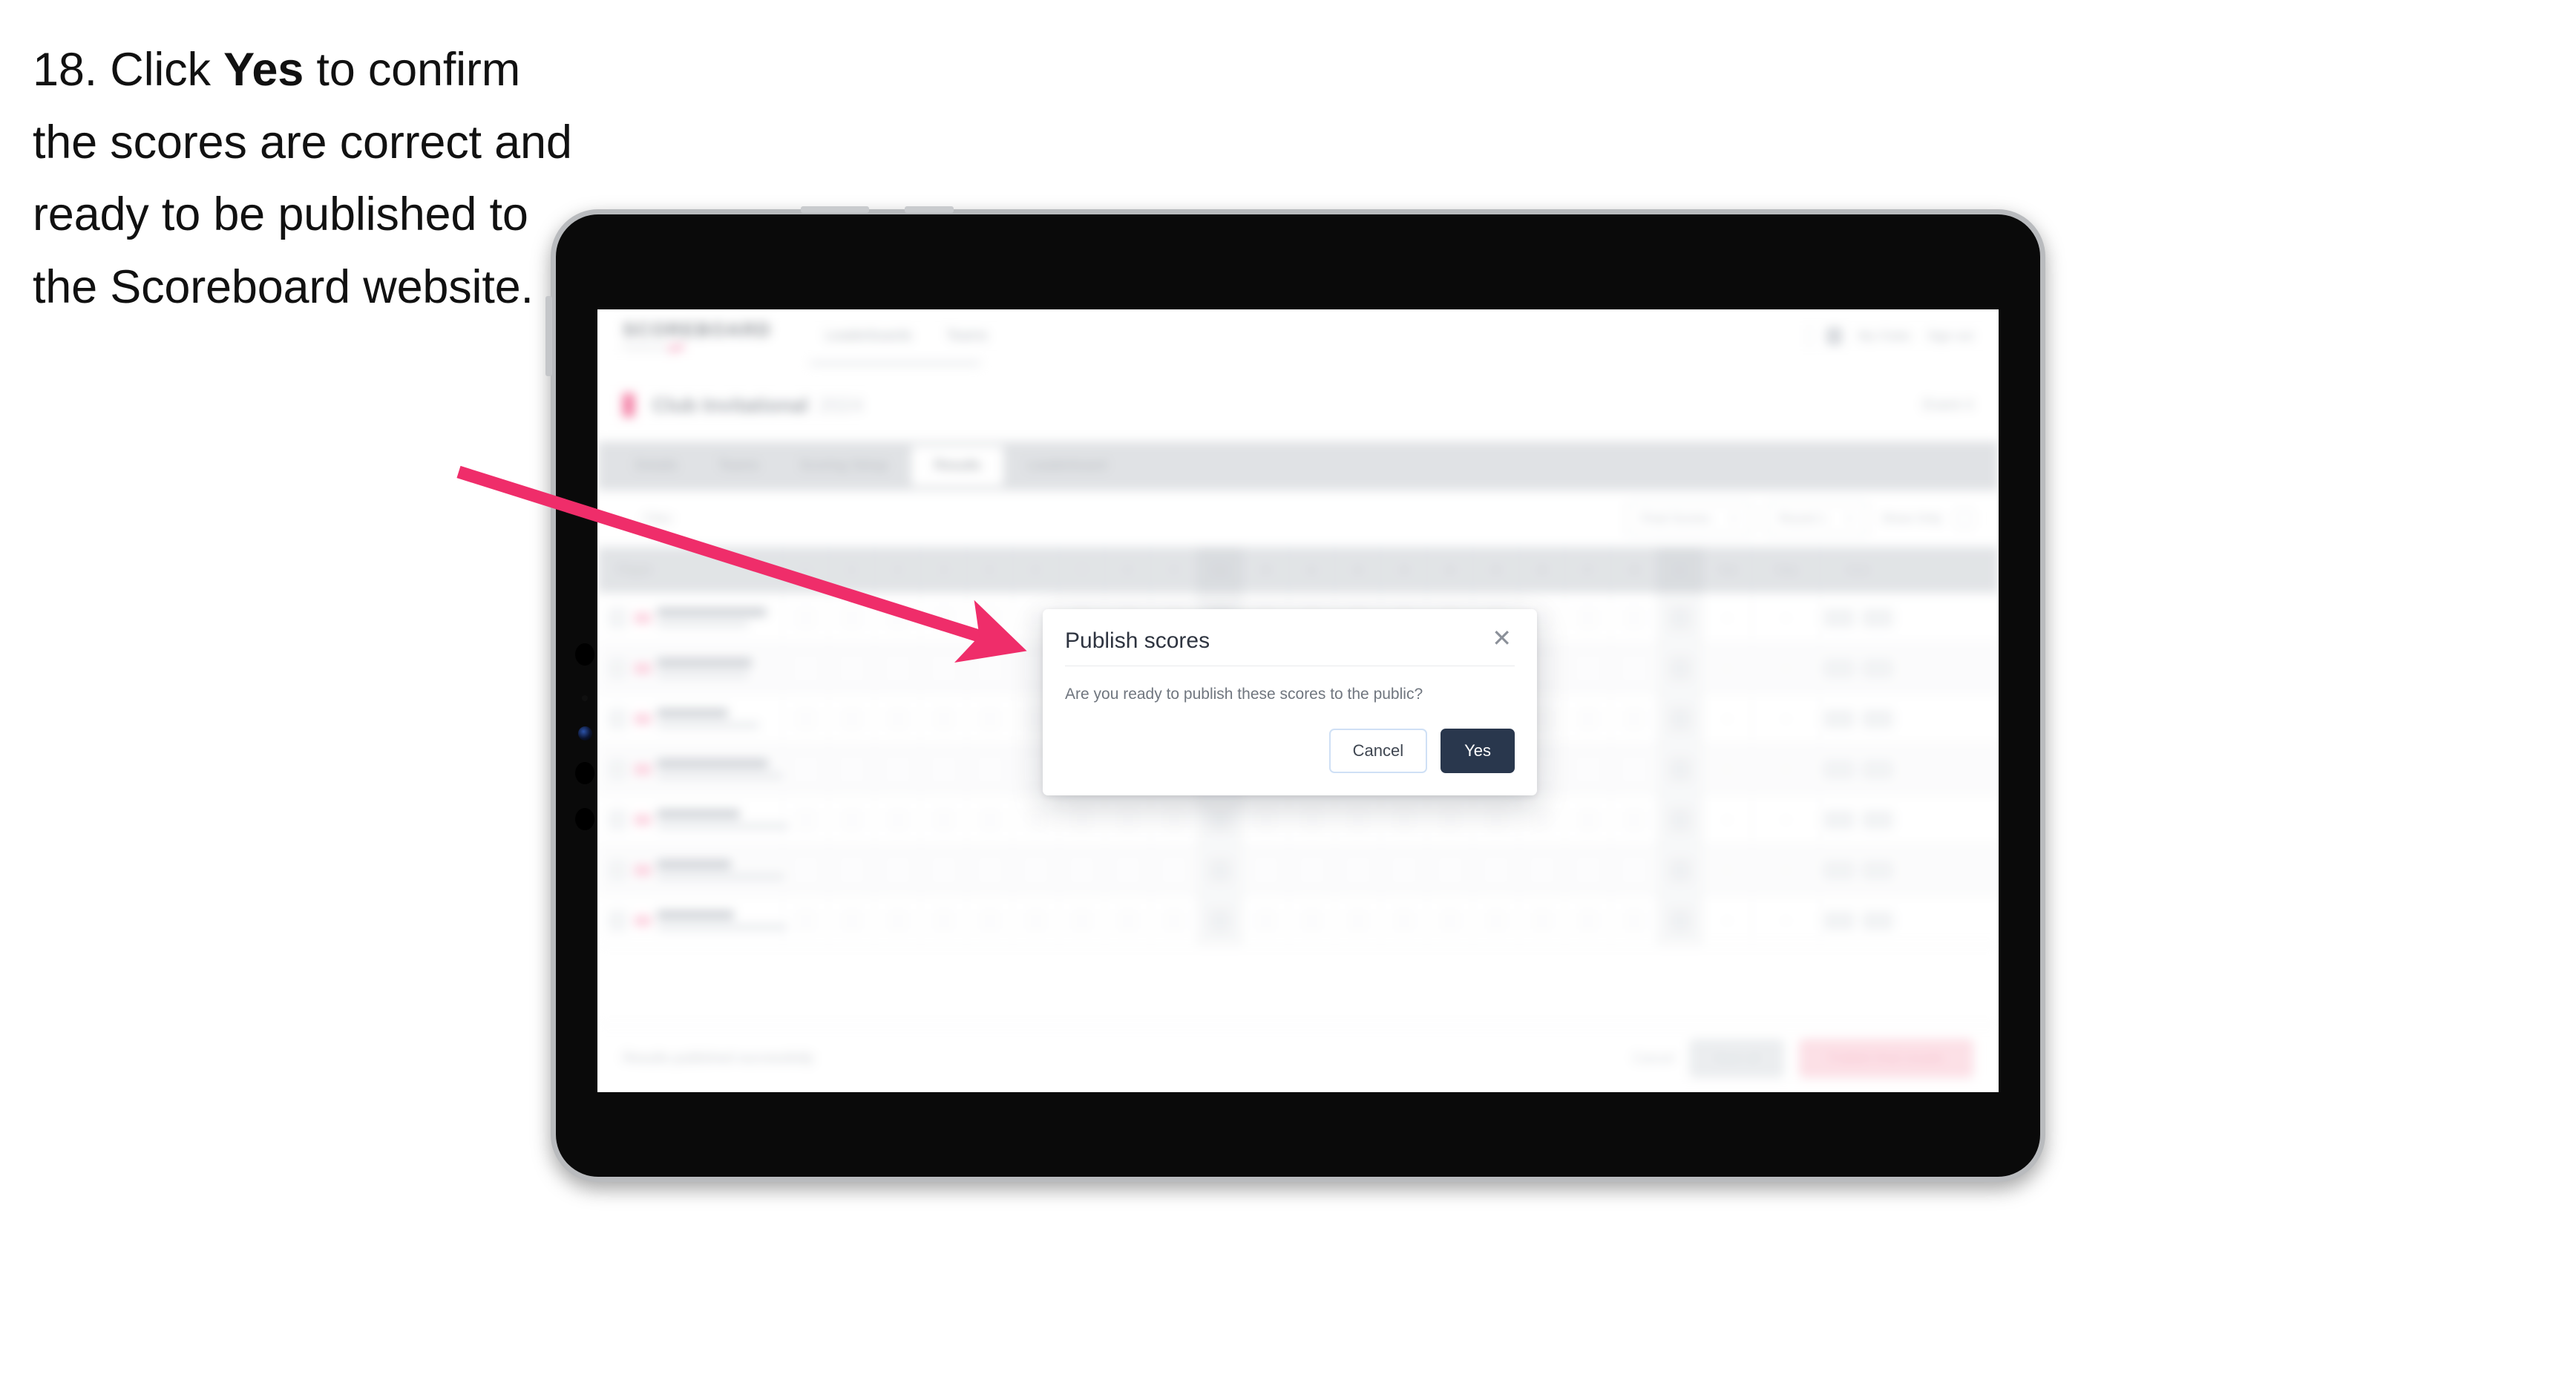 This screenshot has width=2576, height=1386. What do you see at coordinates (585, 733) in the screenshot?
I see `sensor-icon` at bounding box center [585, 733].